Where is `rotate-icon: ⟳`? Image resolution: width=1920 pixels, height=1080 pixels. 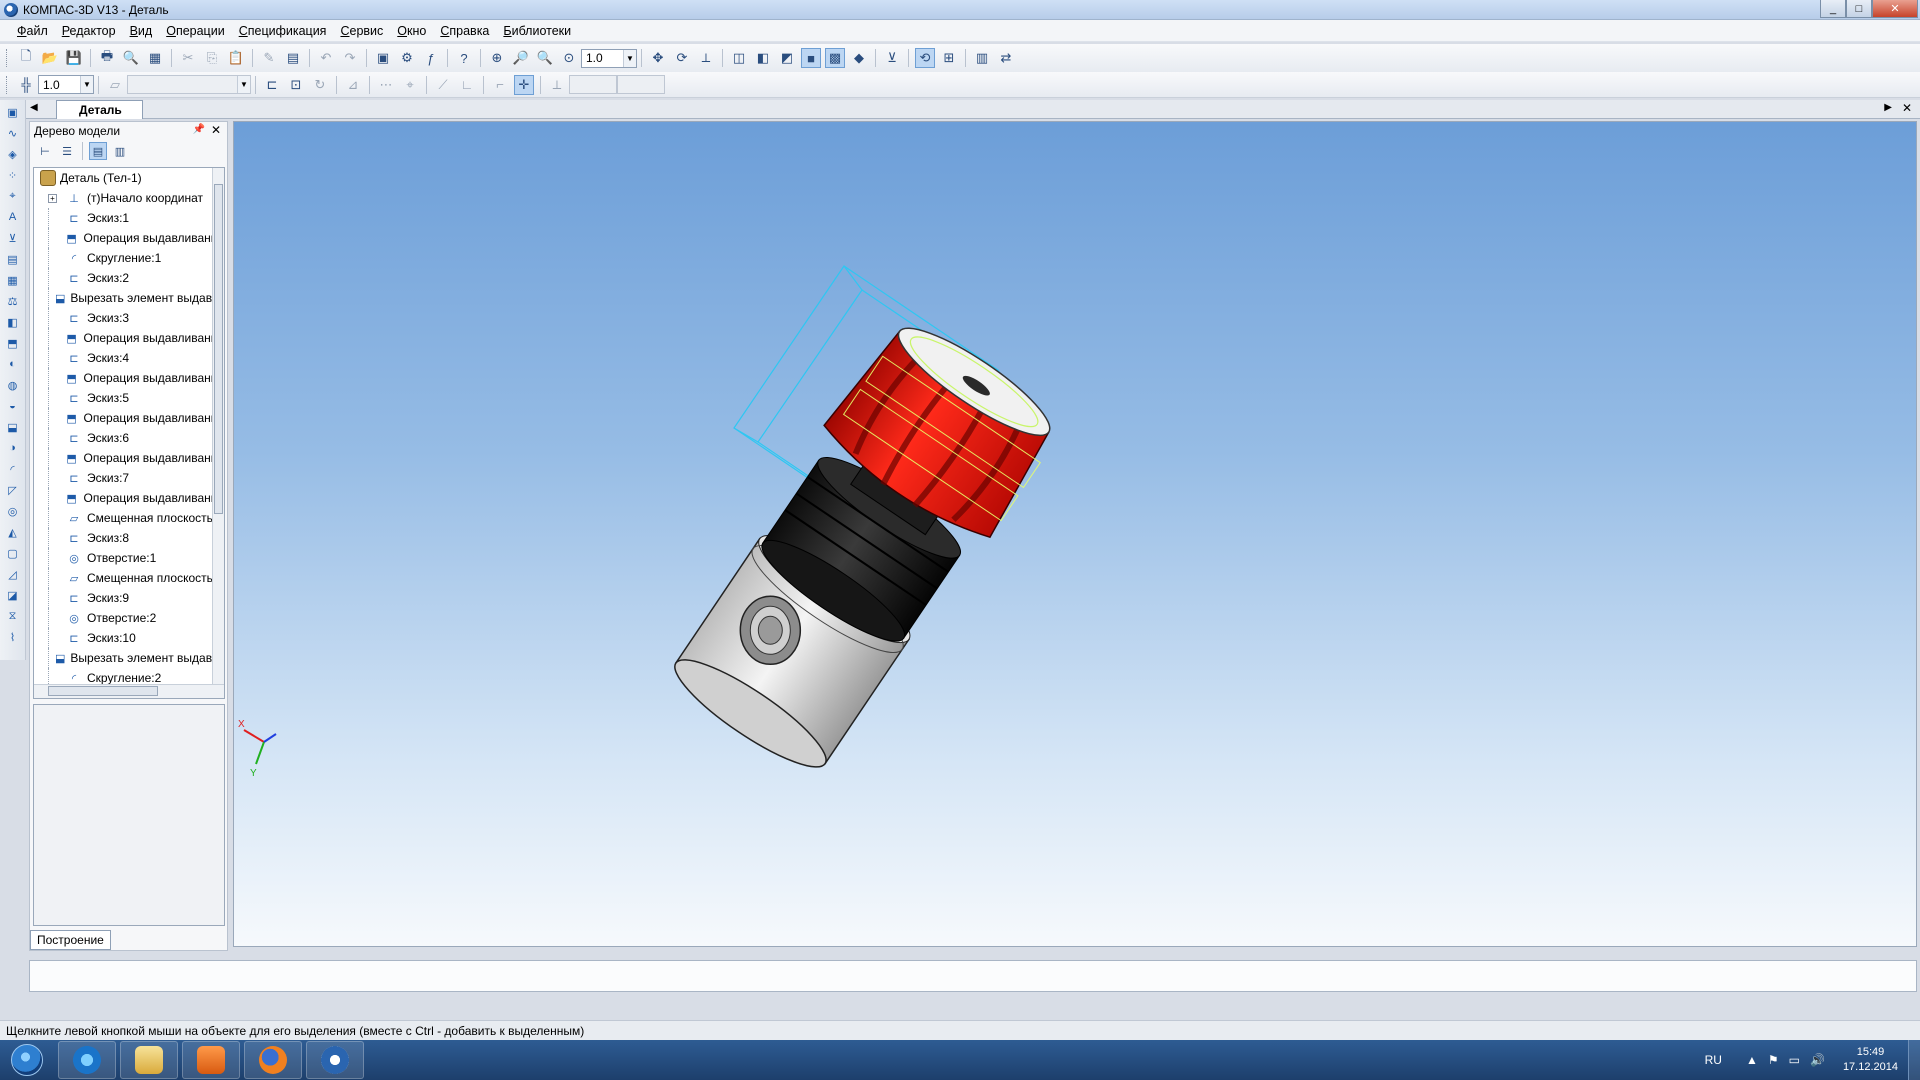
rotate-icon: ⟳ is located at coordinates (682, 58).